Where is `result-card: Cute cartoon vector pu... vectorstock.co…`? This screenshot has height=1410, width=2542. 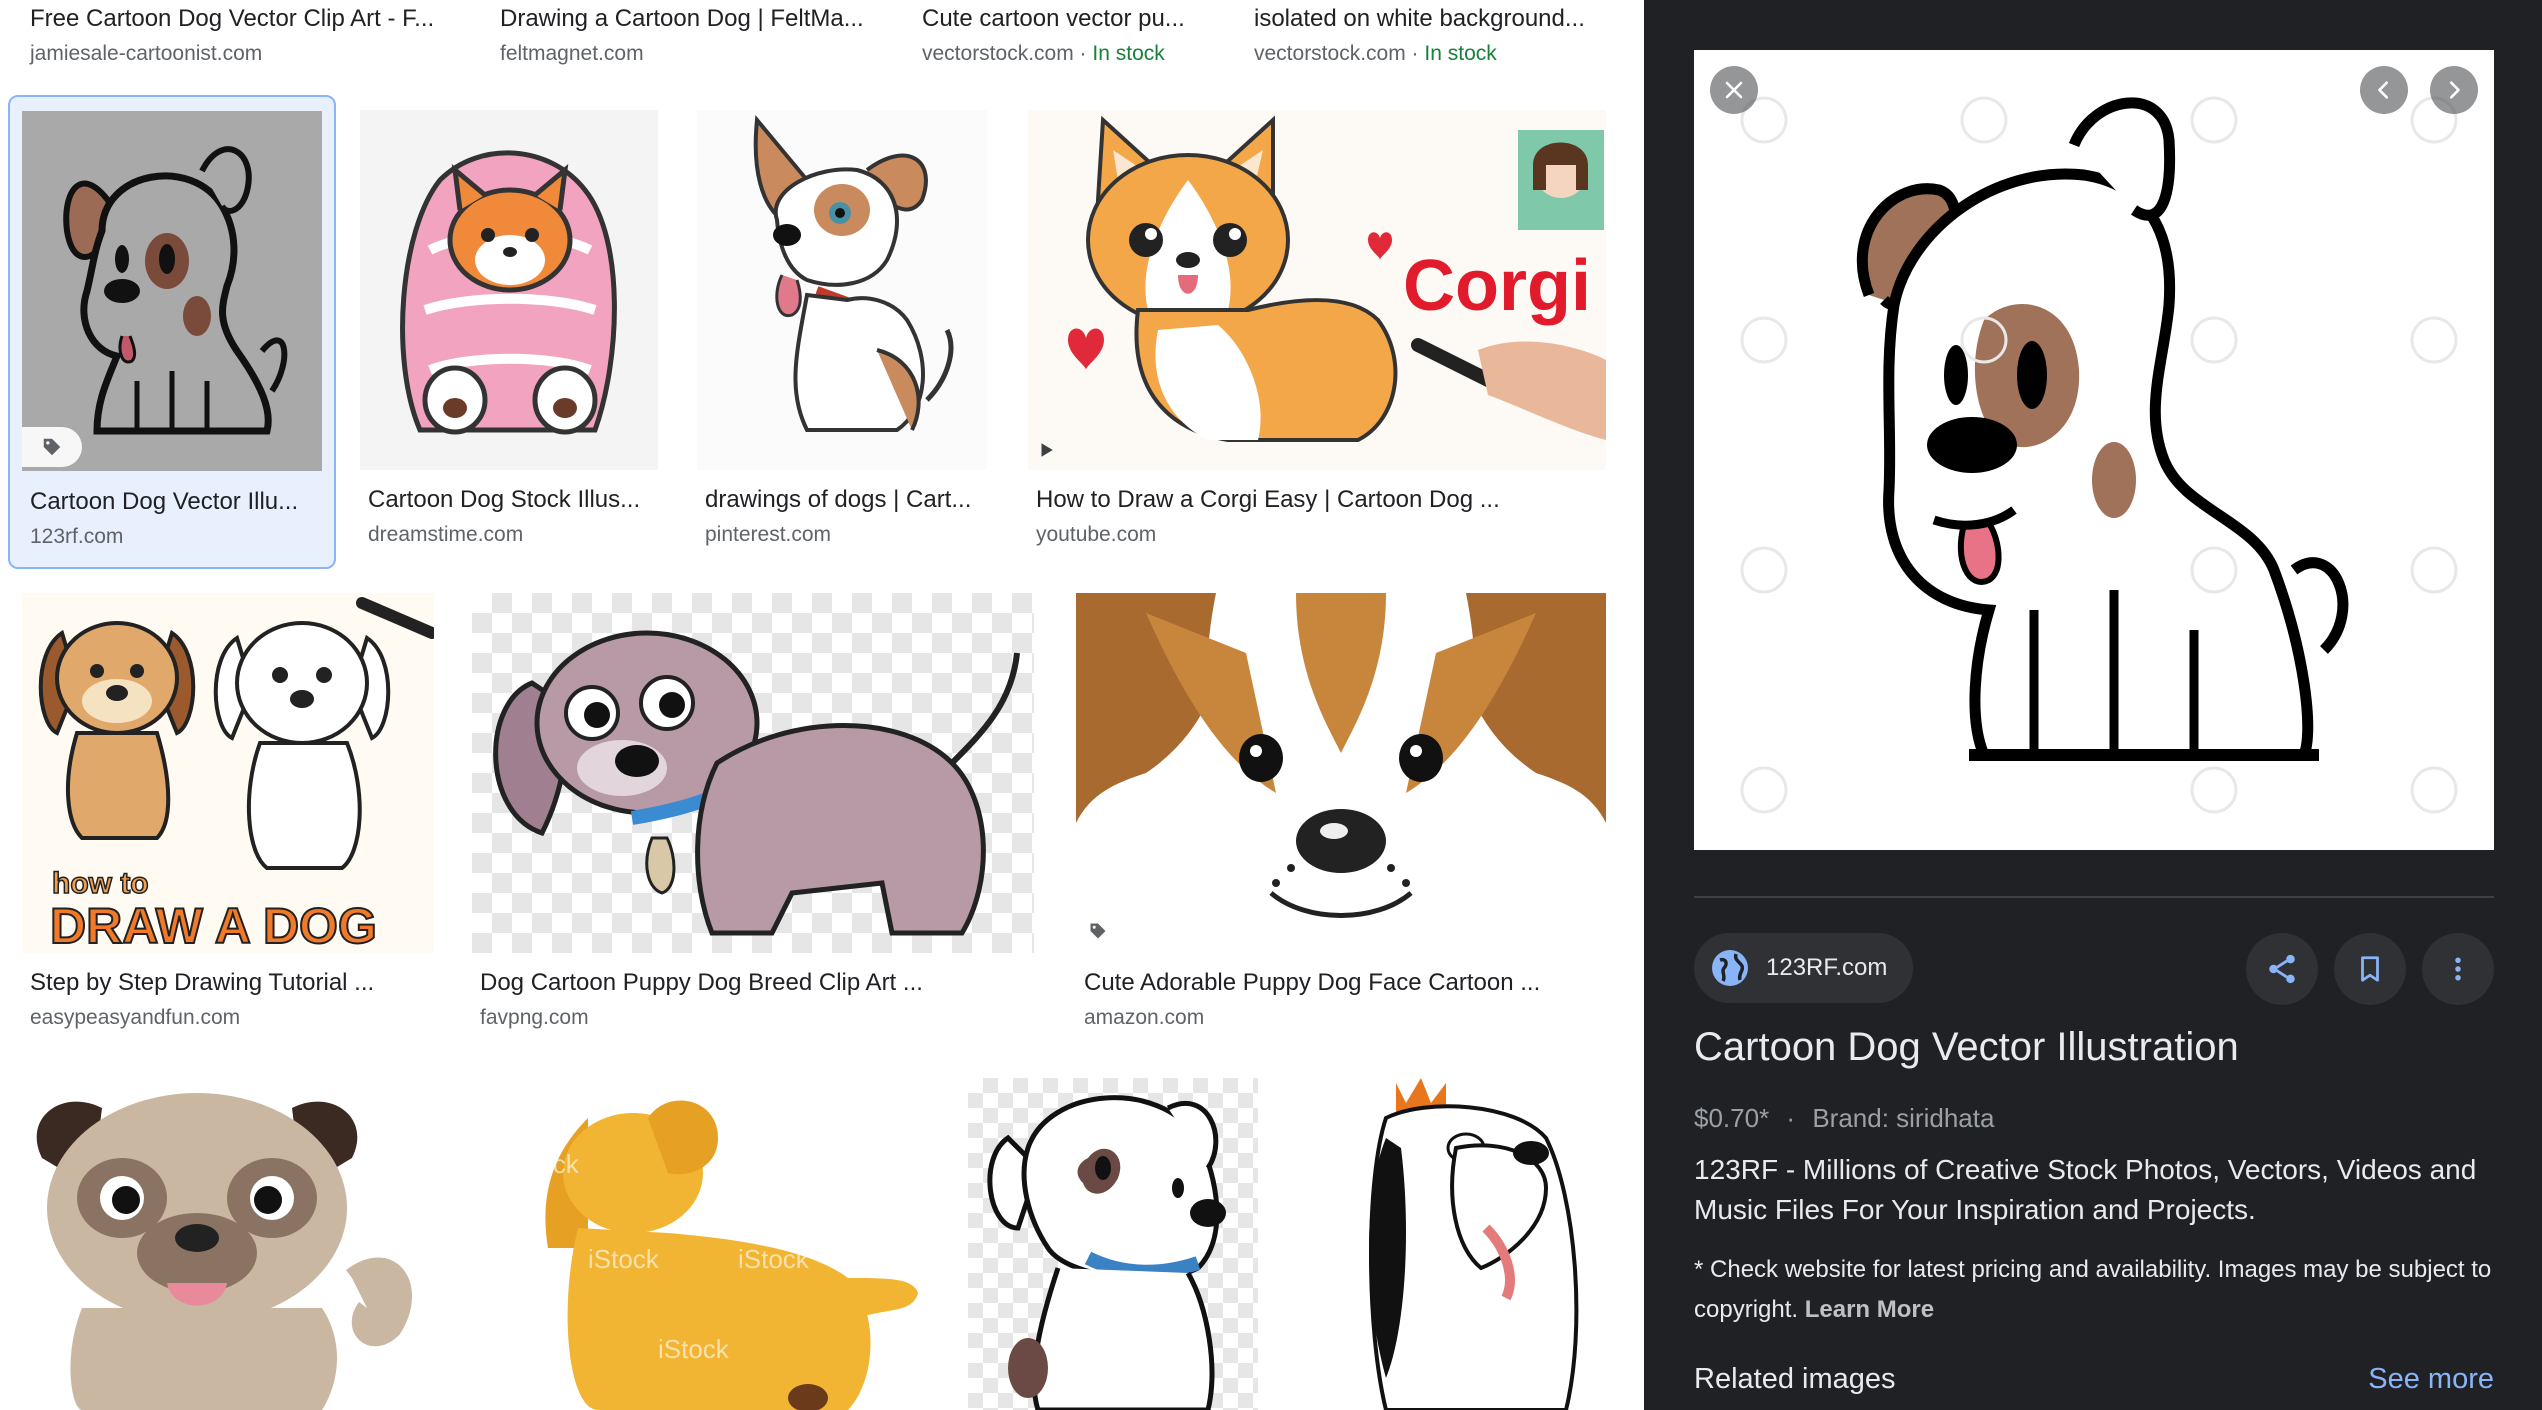
result-card: Cute cartoon vector pu... vectorstock.co… is located at coordinates (1057, 35).